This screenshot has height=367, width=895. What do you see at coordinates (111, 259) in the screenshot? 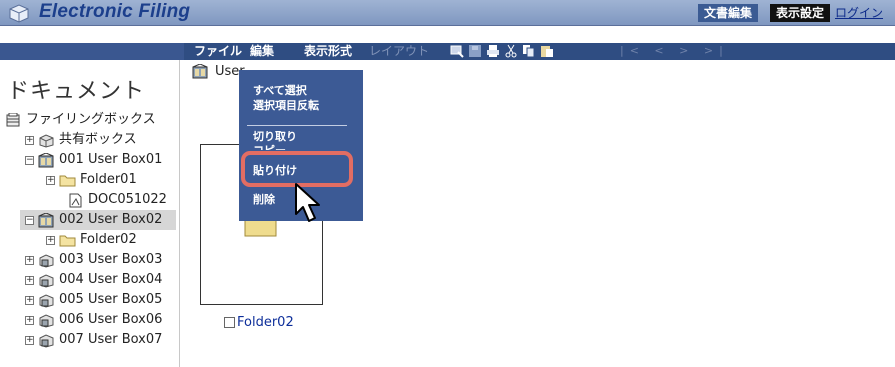
I see `tree-item-label: 003 User Box03` at bounding box center [111, 259].